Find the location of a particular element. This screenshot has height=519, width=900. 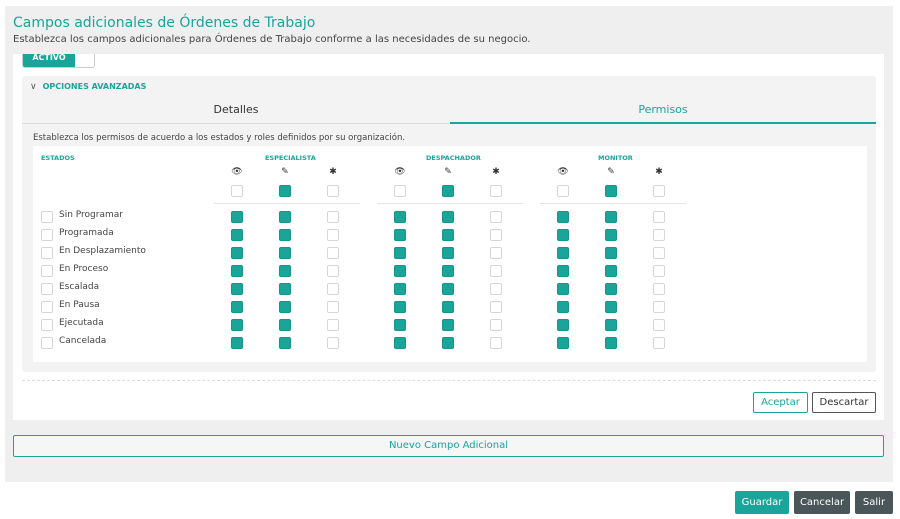

save-button: Guardar is located at coordinates (762, 502).